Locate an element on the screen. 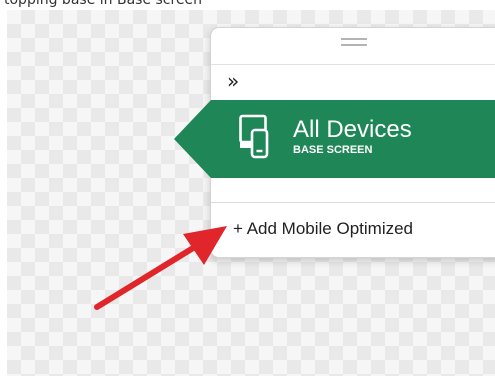 Image resolution: width=495 pixels, height=376 pixels. top-caption: topping base in Base screen is located at coordinates (103, 4).